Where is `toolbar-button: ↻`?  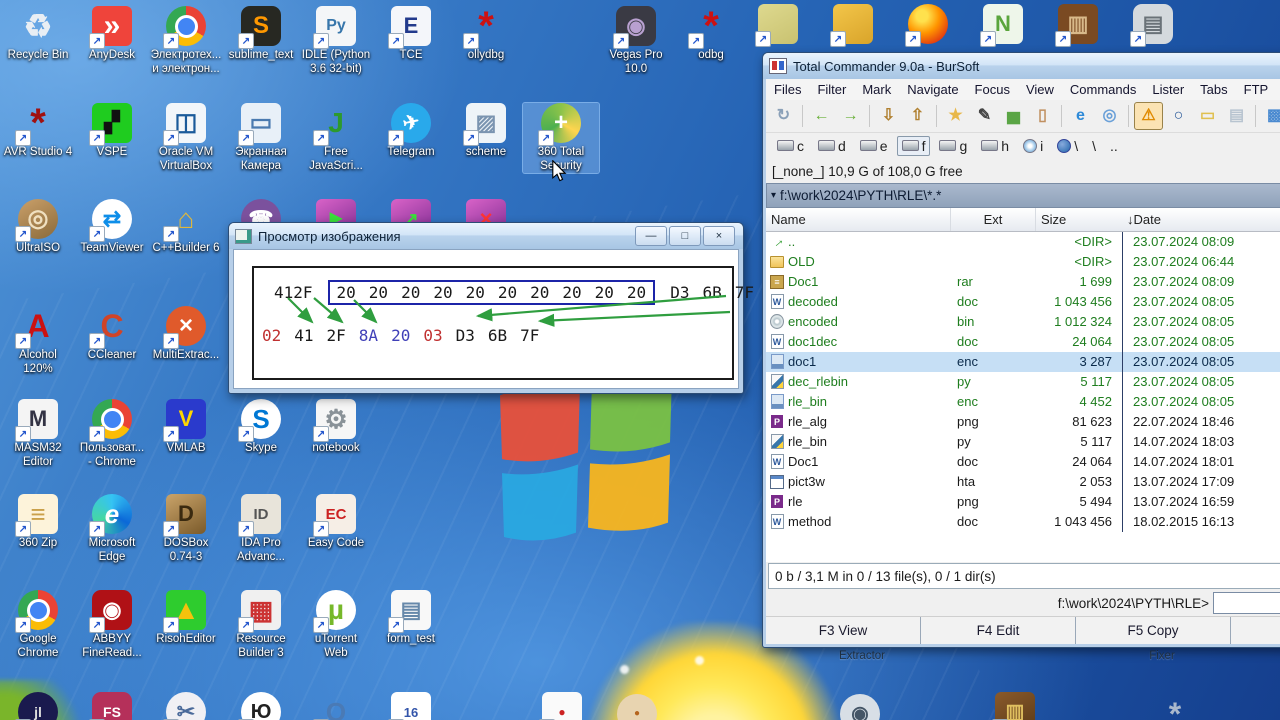
toolbar-button: ↻ is located at coordinates (783, 116).